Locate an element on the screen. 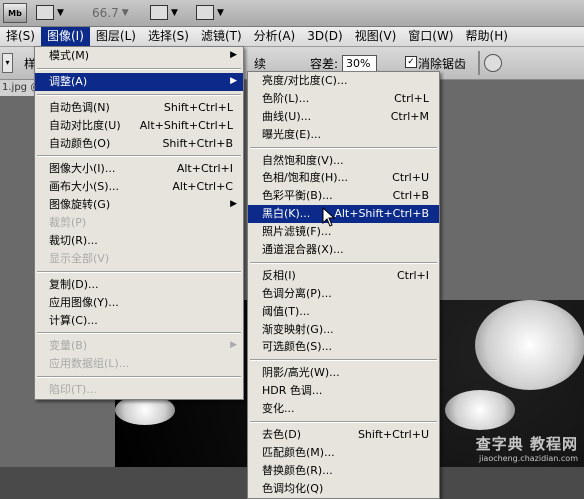  menu-item: 色彩平衡(B)... Ctrl+B is located at coordinates (343, 196).